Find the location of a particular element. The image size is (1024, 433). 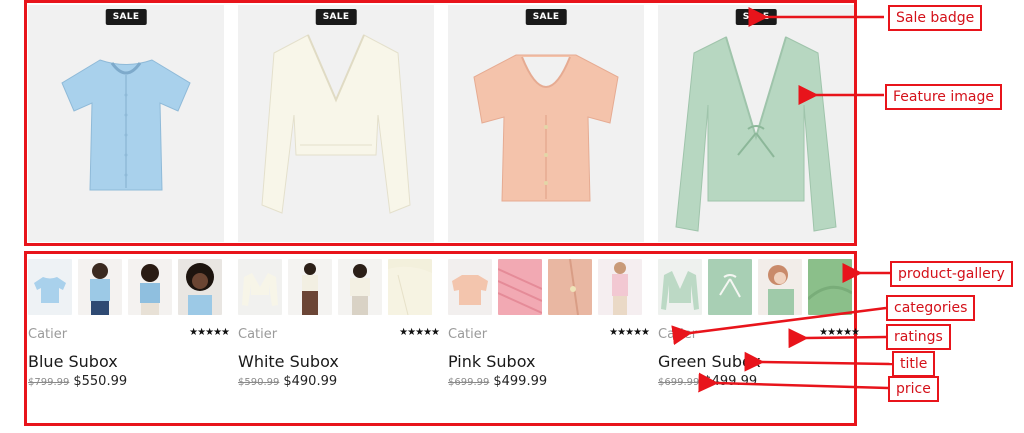

annotation-feature-image: Feature image is located at coordinates (943, 97).